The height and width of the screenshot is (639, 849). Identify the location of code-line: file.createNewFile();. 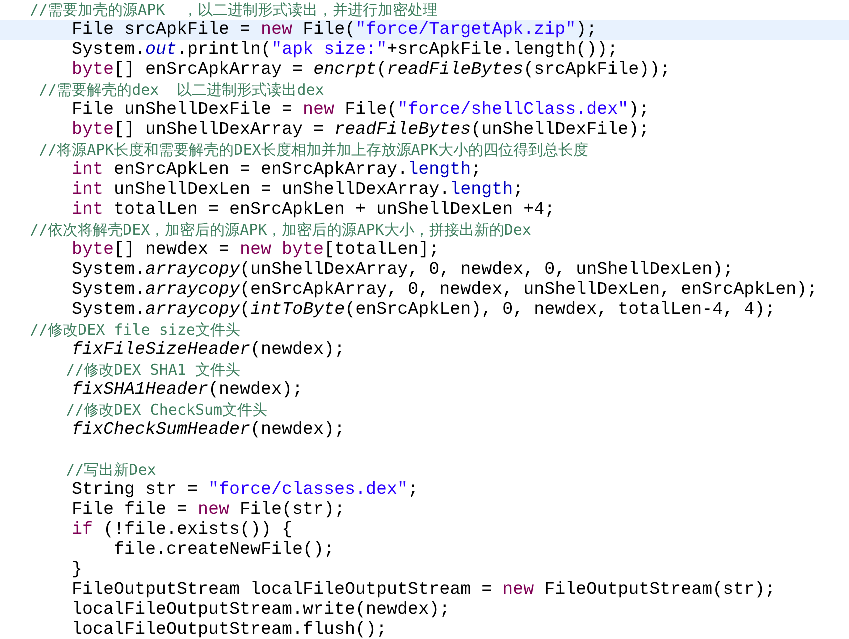
(224, 550).